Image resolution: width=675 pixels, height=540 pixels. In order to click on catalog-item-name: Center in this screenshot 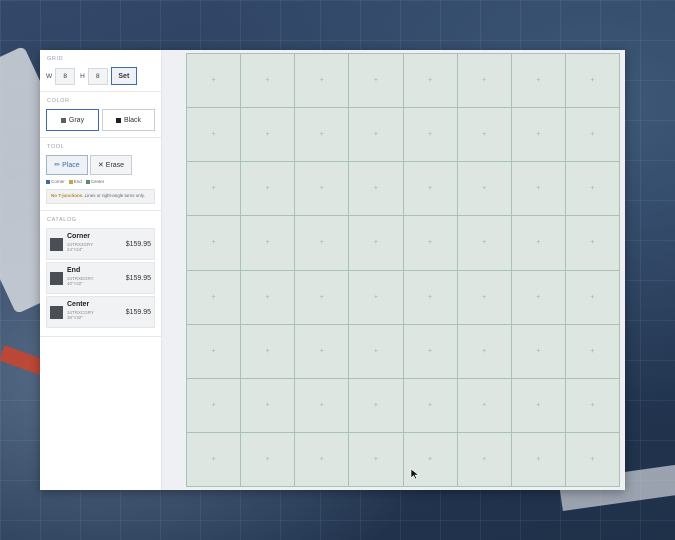, I will do `click(78, 304)`.